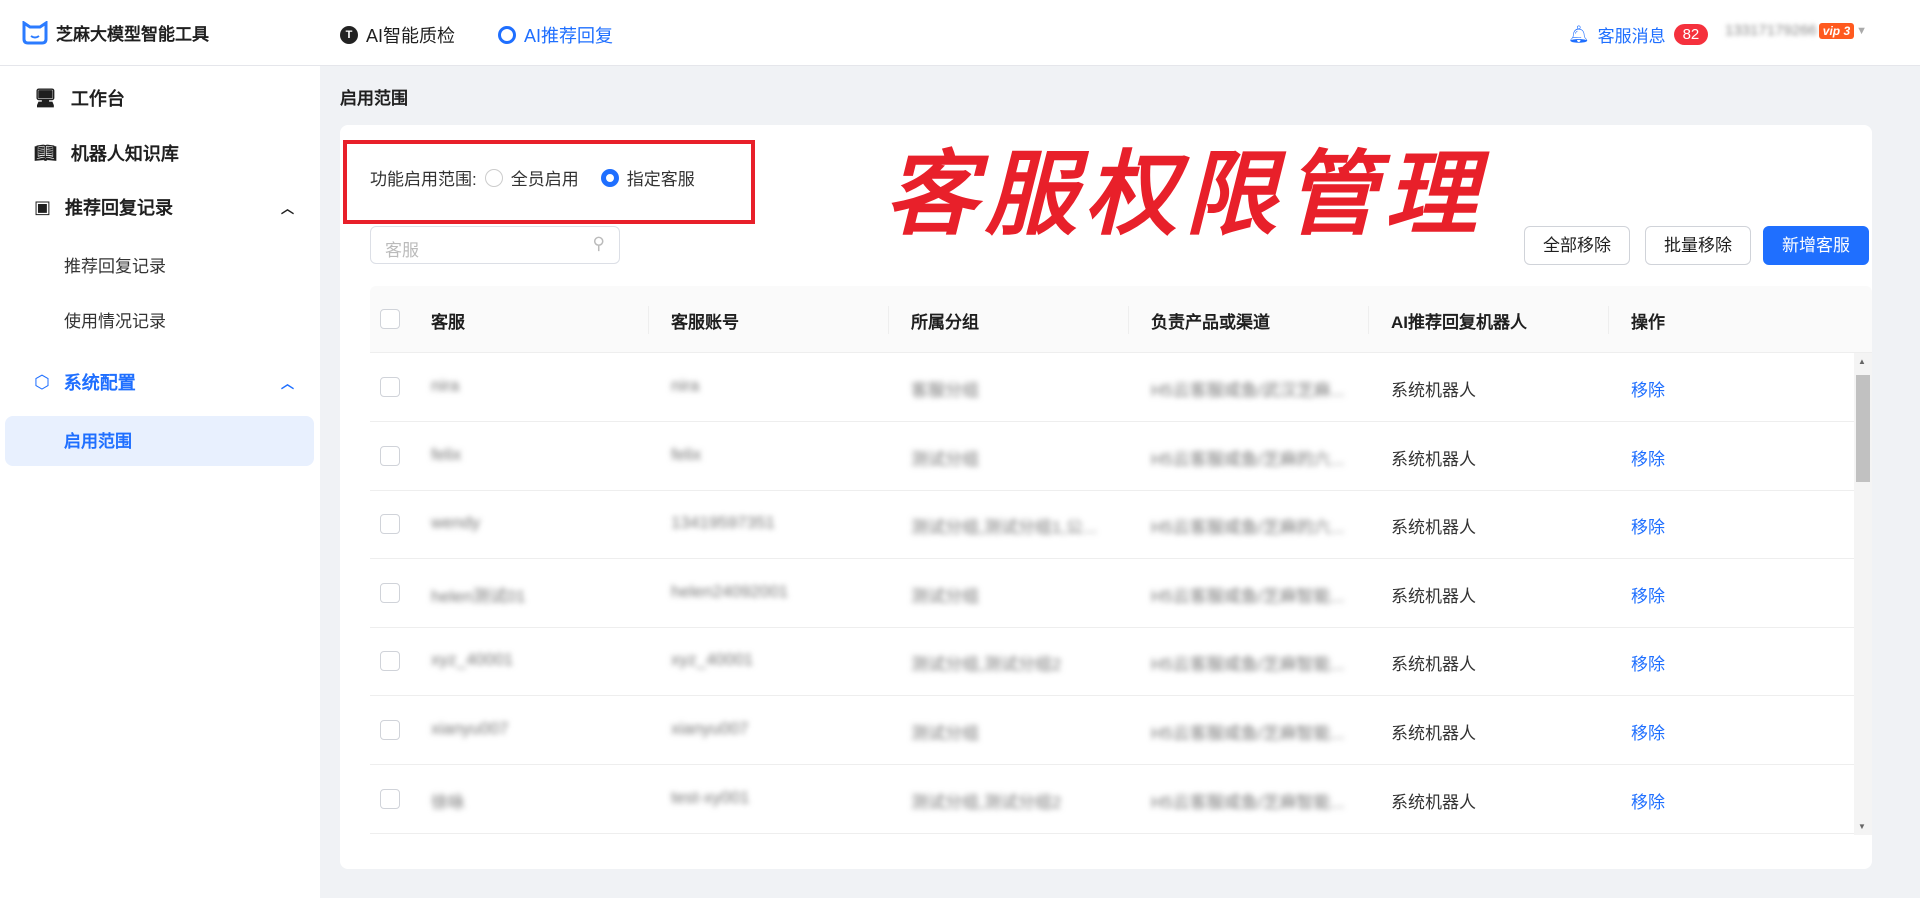 The height and width of the screenshot is (898, 1920). What do you see at coordinates (411, 36) in the screenshot?
I see `nav-label: AI智能质检` at bounding box center [411, 36].